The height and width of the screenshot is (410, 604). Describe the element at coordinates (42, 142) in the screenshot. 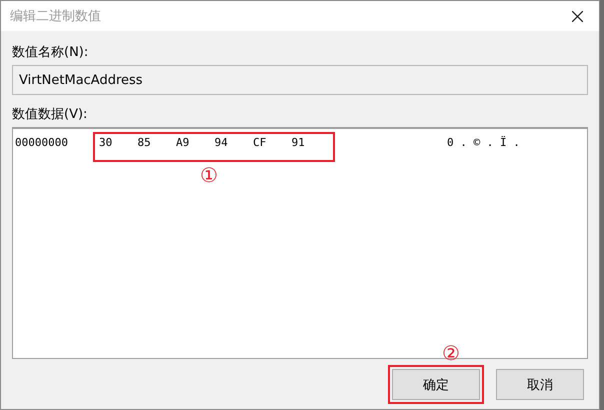

I see `hex-offset: 00000000` at that location.